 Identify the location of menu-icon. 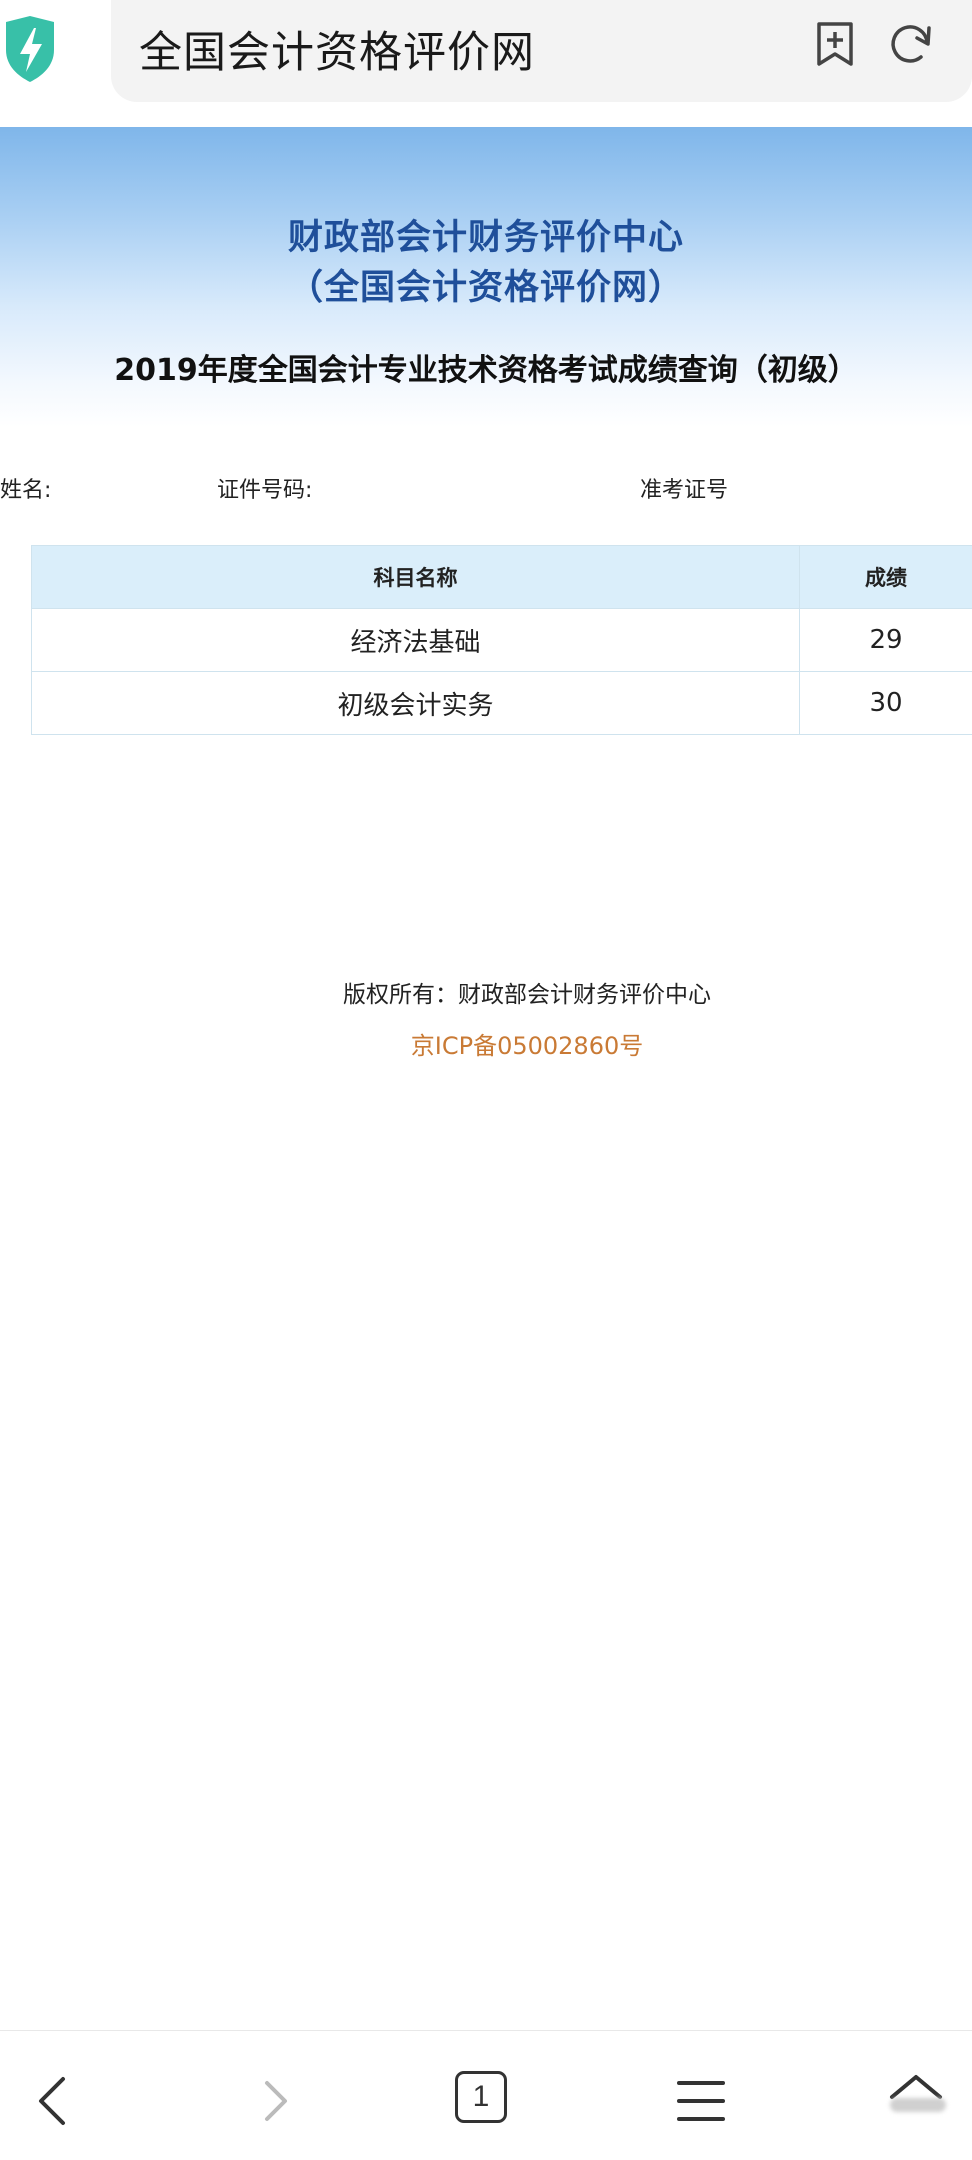
(701, 2101).